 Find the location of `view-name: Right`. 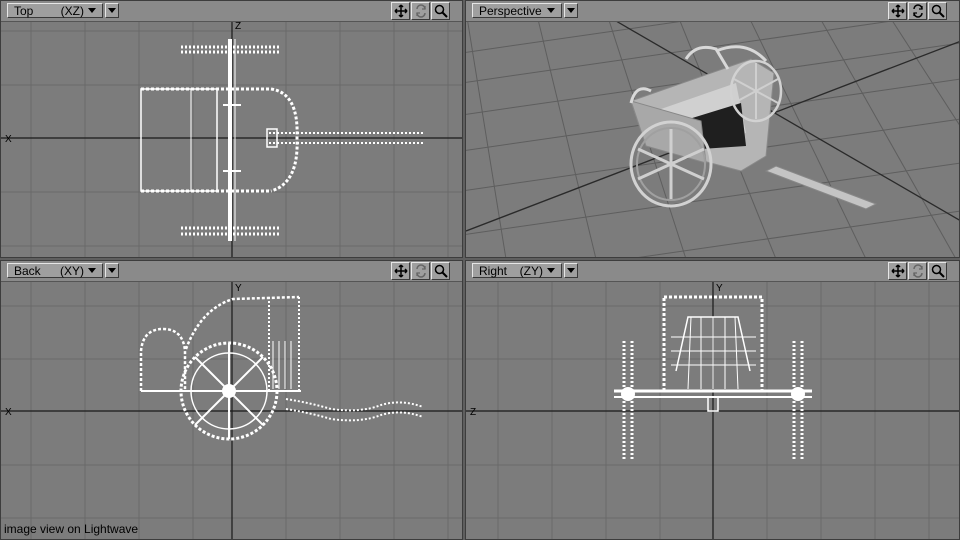

view-name: Right is located at coordinates (493, 270).